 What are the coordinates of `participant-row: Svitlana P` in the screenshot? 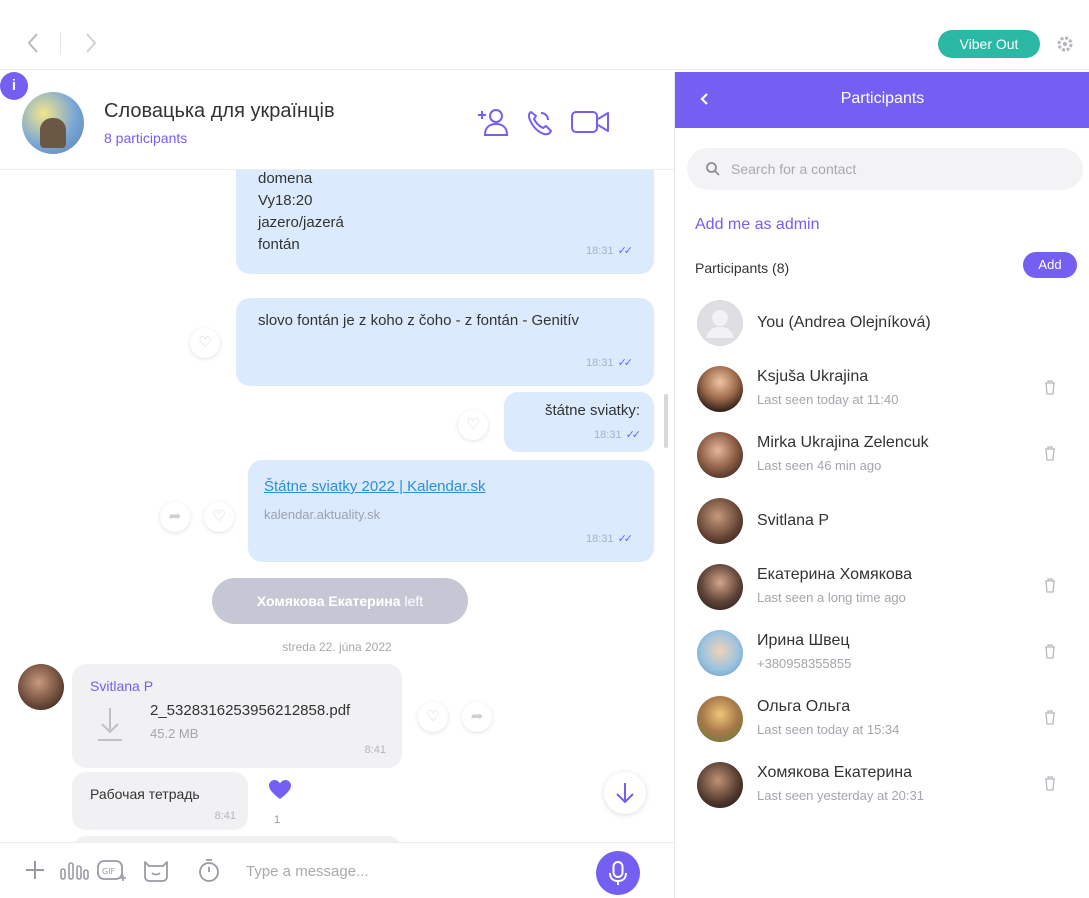 It's located at (882, 521).